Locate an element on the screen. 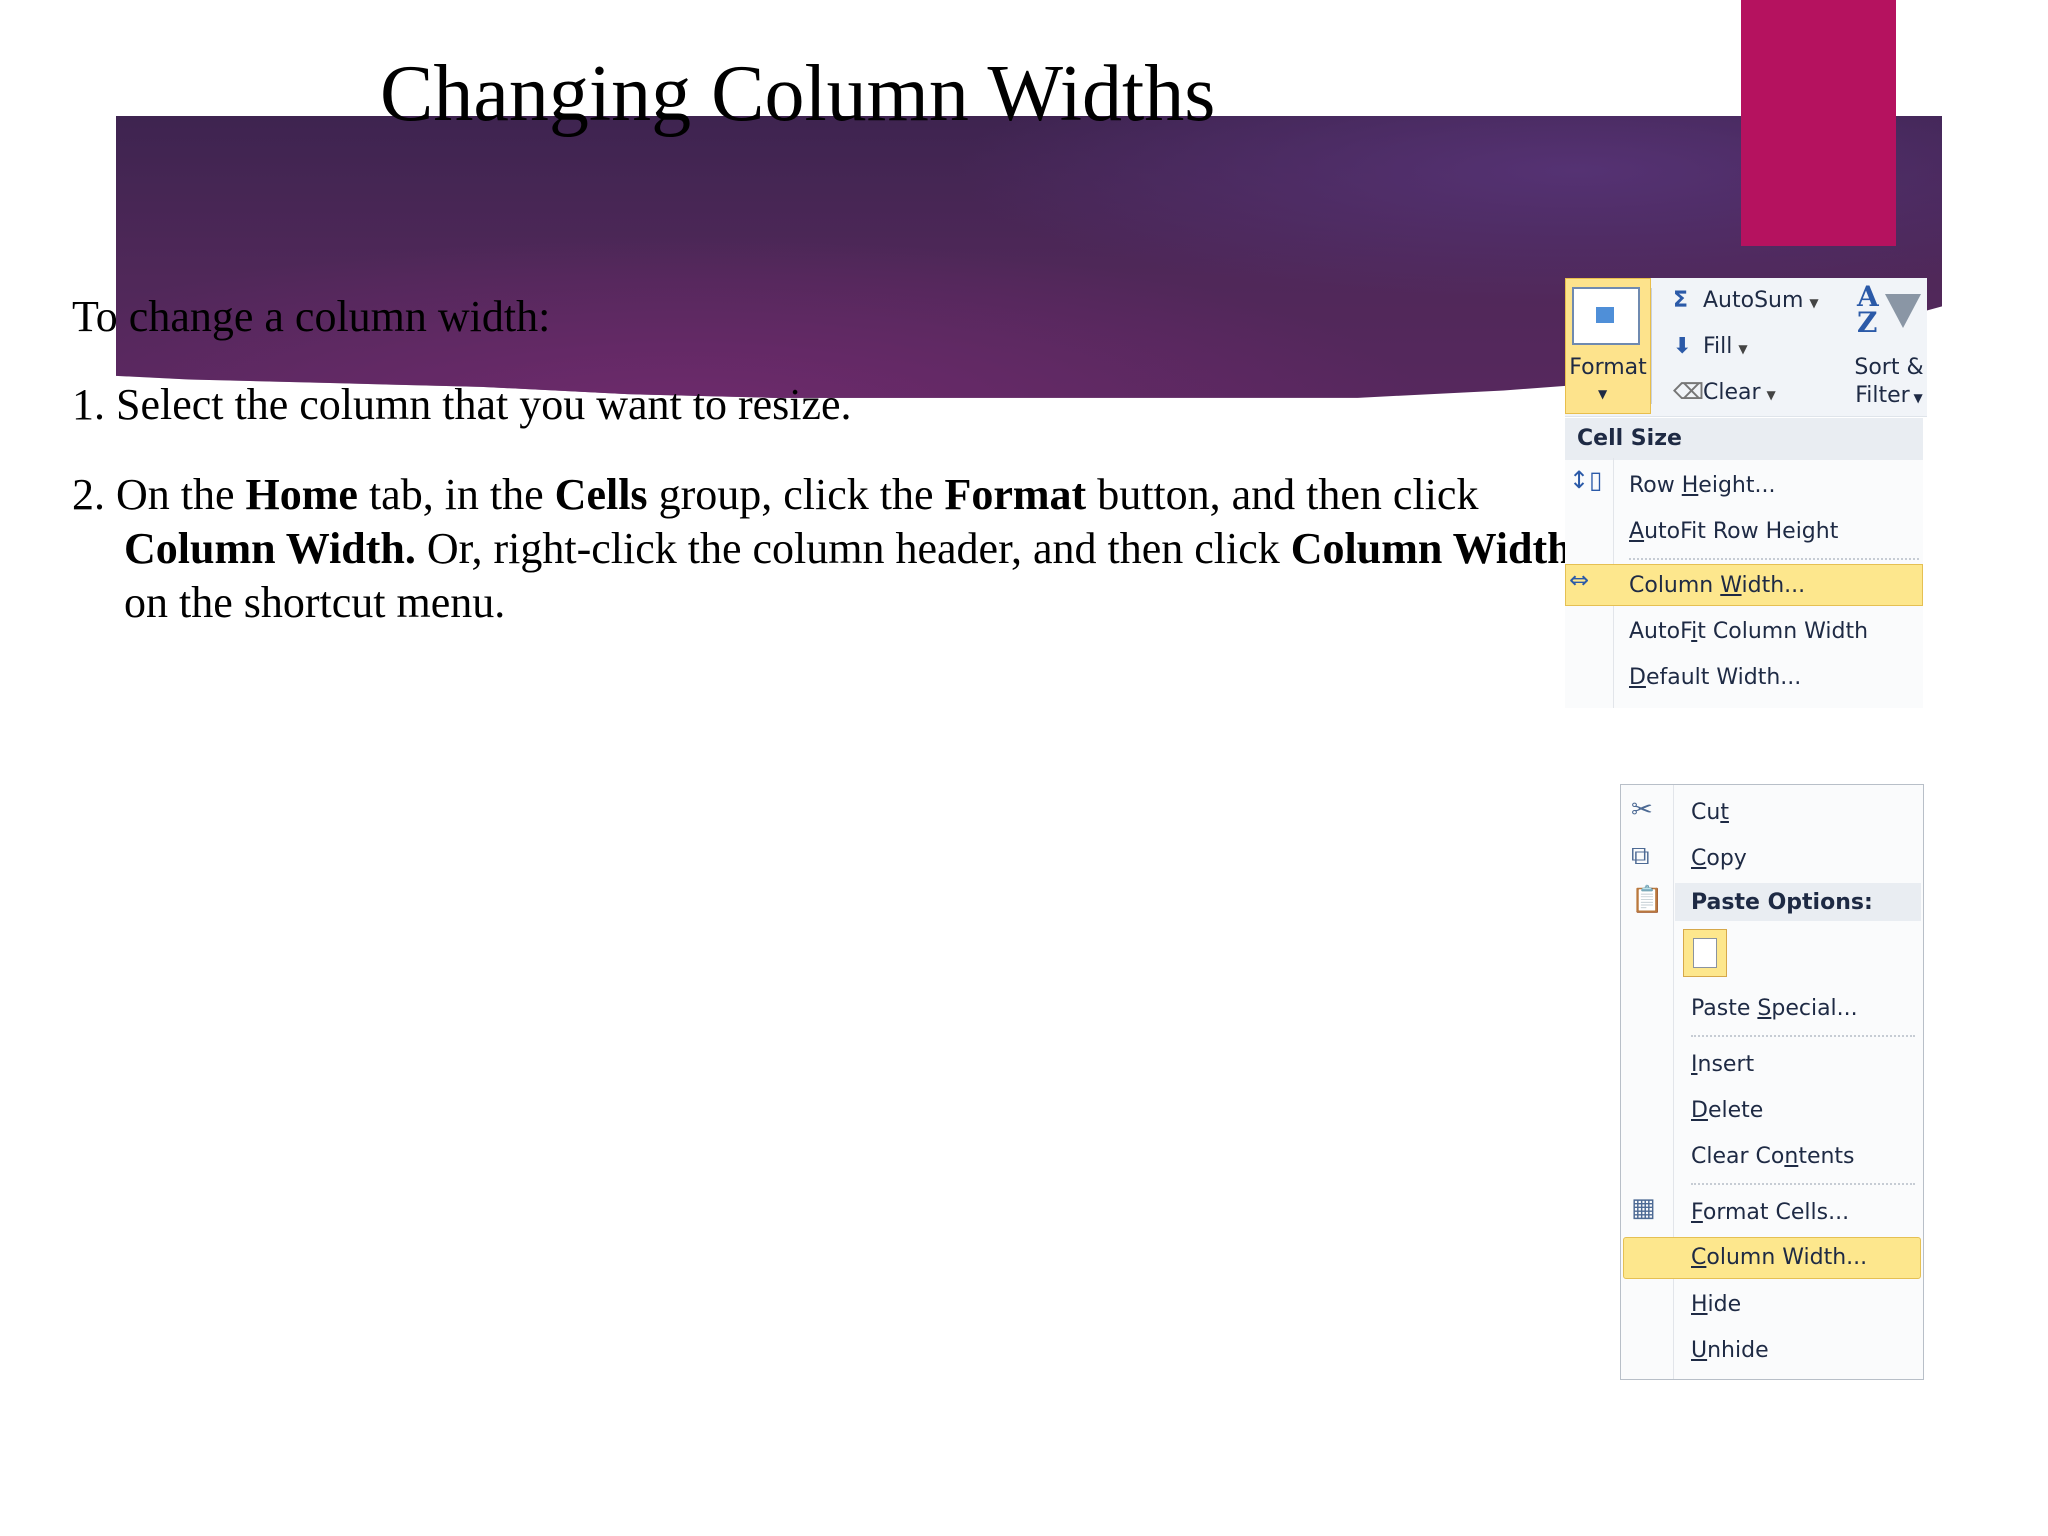  step2-text: 2. On the is located at coordinates (159, 494).